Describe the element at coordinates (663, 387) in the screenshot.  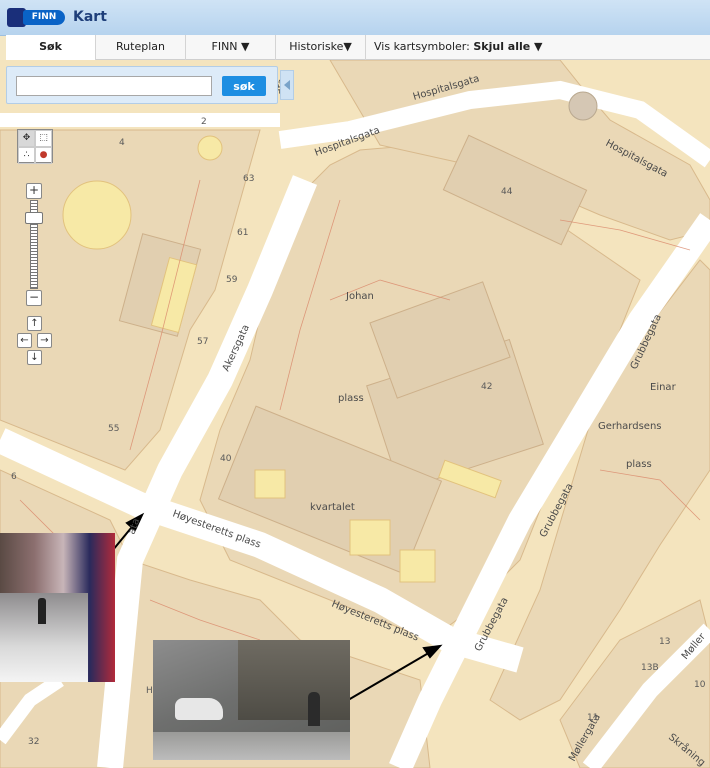
I see `label-einar: Einar` at that location.